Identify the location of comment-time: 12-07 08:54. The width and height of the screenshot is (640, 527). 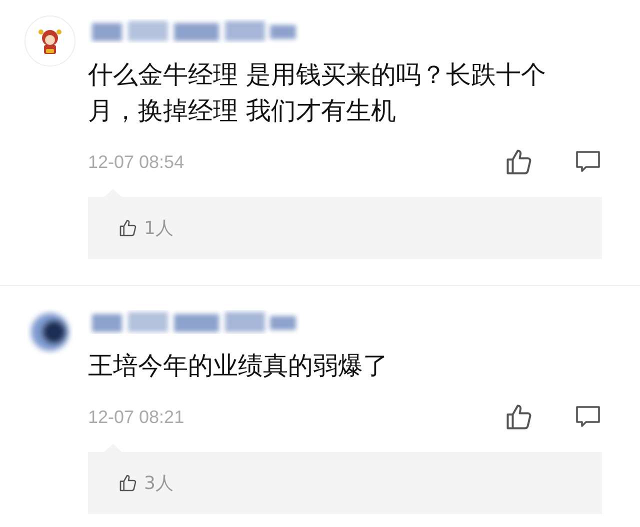
(137, 162).